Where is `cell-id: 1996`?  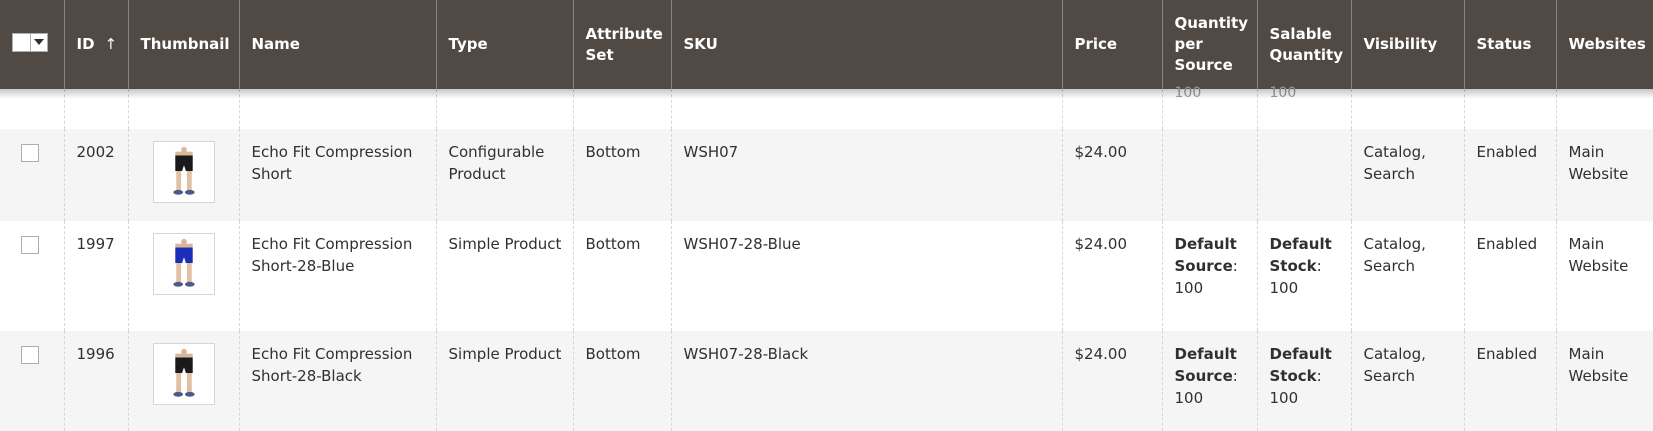 cell-id: 1996 is located at coordinates (95, 381).